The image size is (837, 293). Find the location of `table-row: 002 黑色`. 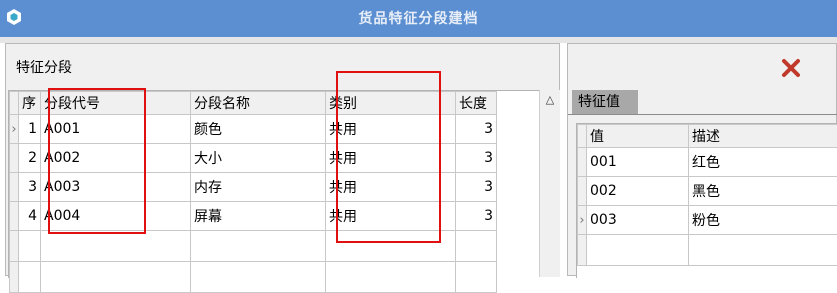

table-row: 002 黑色 is located at coordinates (707, 191).